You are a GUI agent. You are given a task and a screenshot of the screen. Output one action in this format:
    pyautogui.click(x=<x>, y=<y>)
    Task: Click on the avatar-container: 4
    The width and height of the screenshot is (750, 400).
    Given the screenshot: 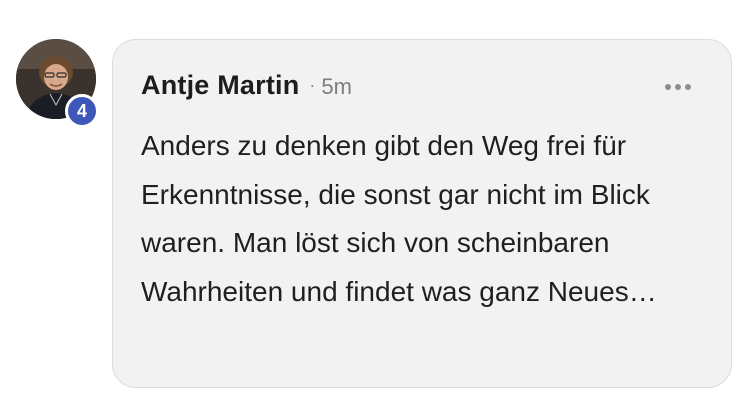 What is the action you would take?
    pyautogui.click(x=57, y=83)
    